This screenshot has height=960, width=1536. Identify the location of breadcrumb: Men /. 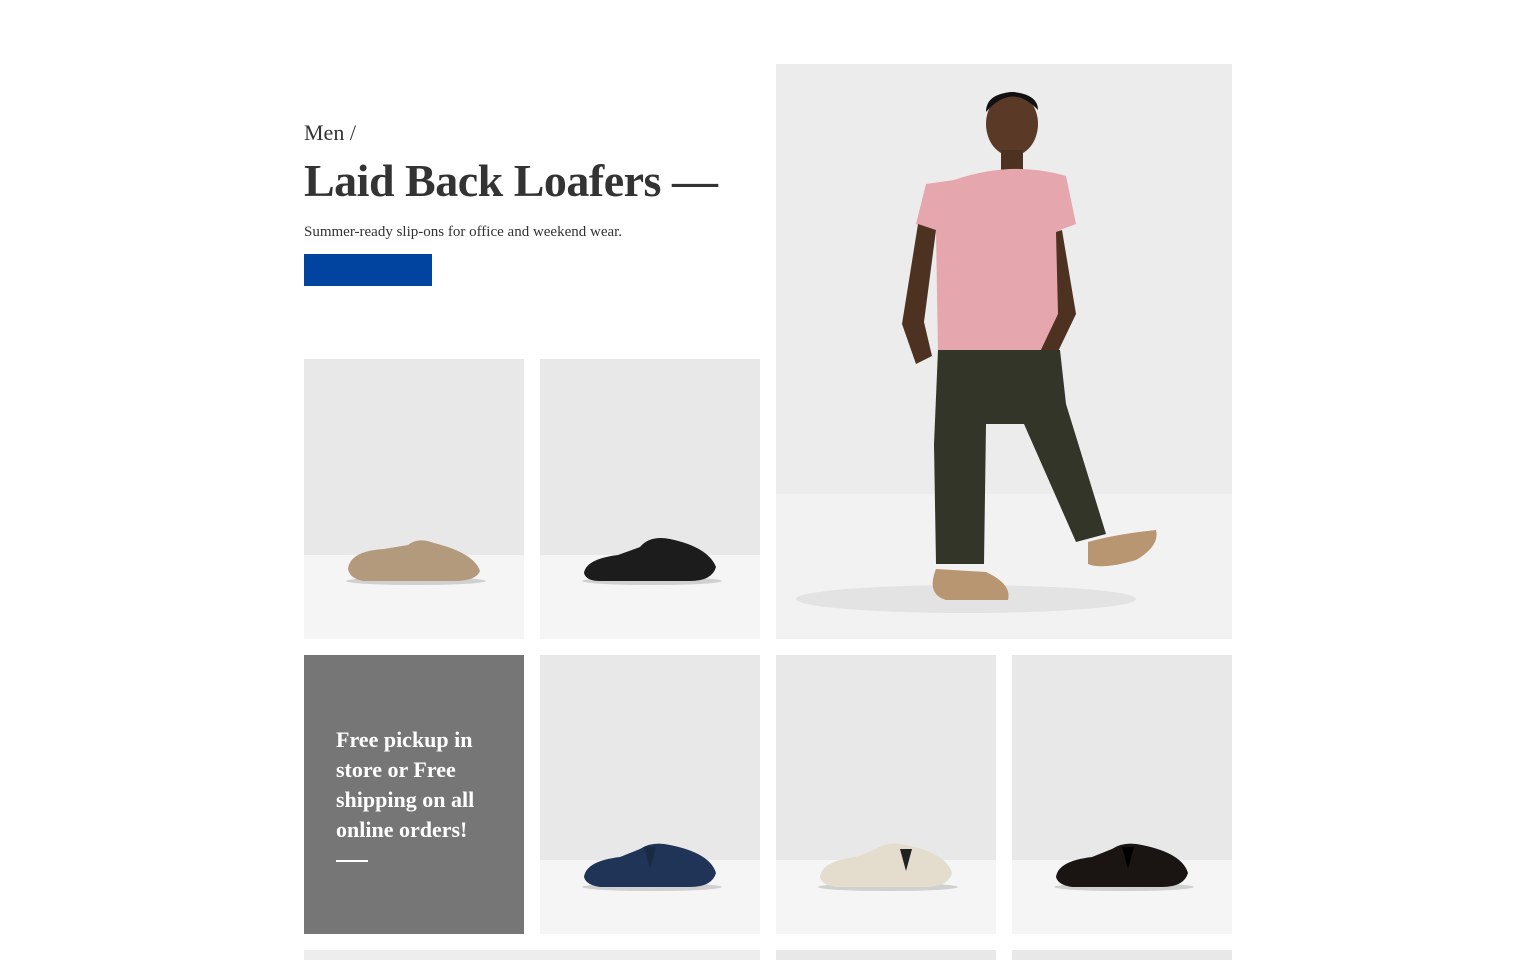
(534, 133).